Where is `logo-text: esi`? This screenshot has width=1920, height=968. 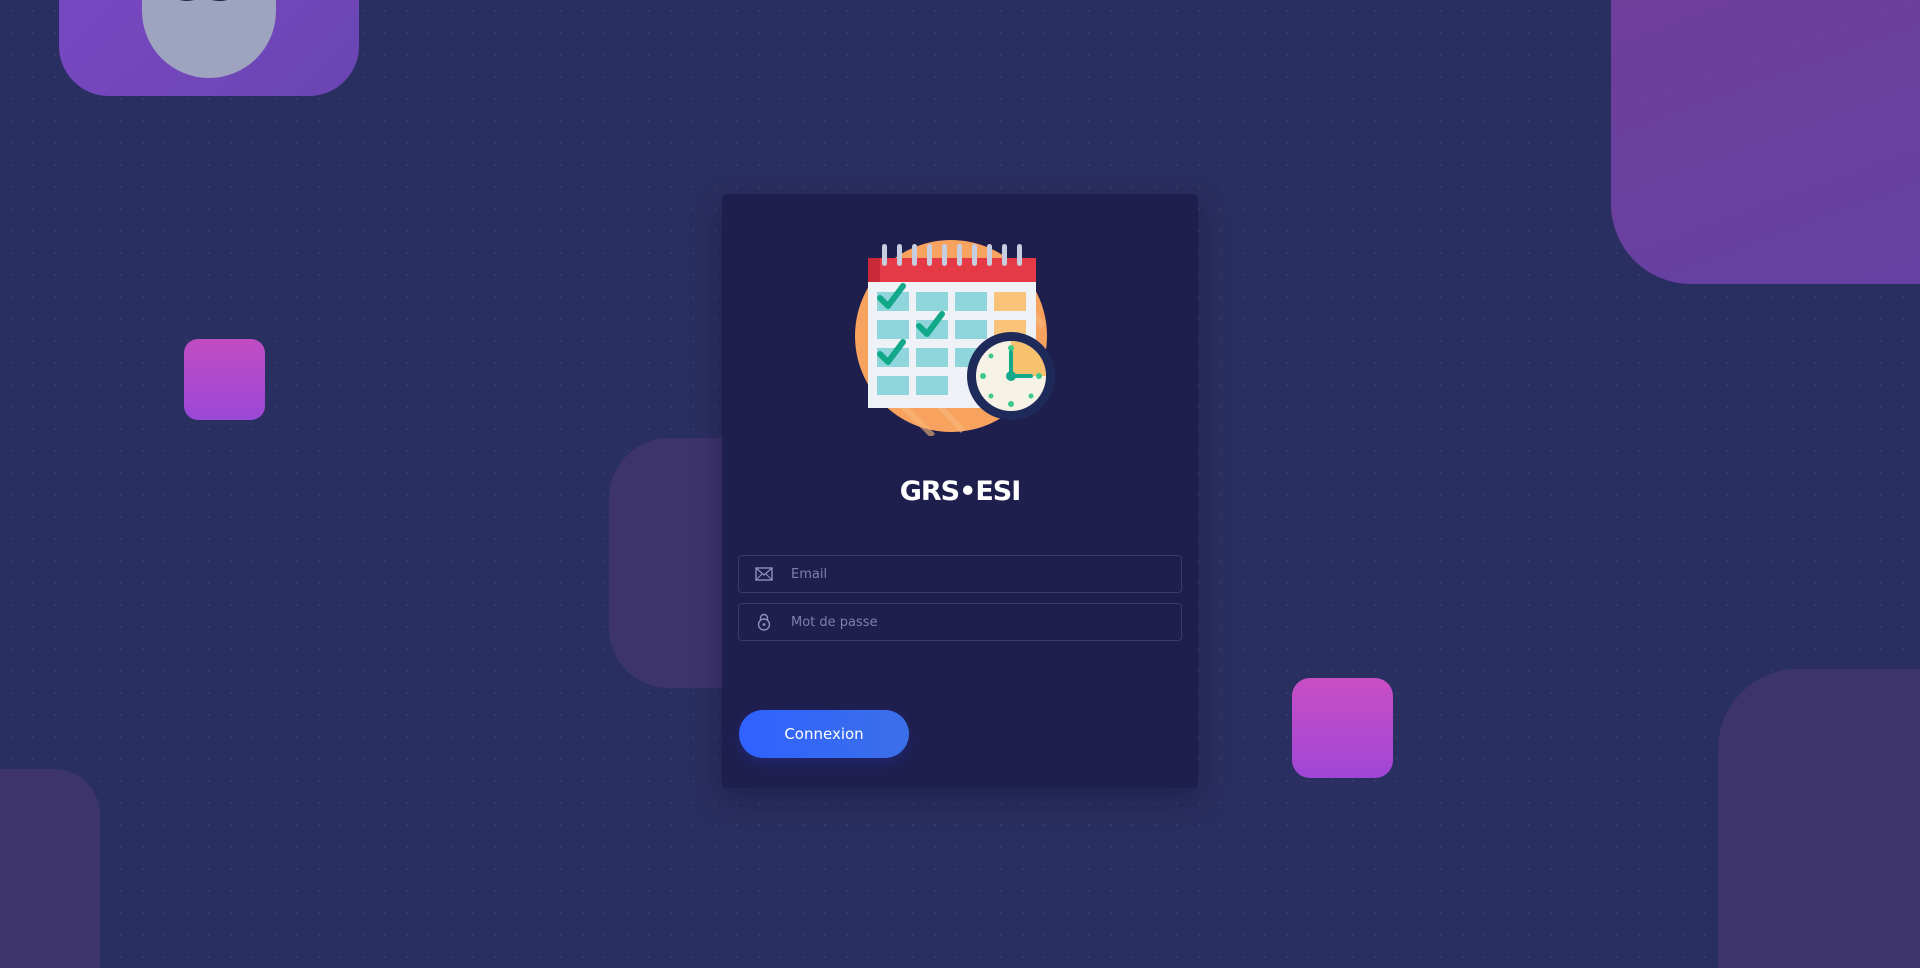 logo-text: esi is located at coordinates (211, 39).